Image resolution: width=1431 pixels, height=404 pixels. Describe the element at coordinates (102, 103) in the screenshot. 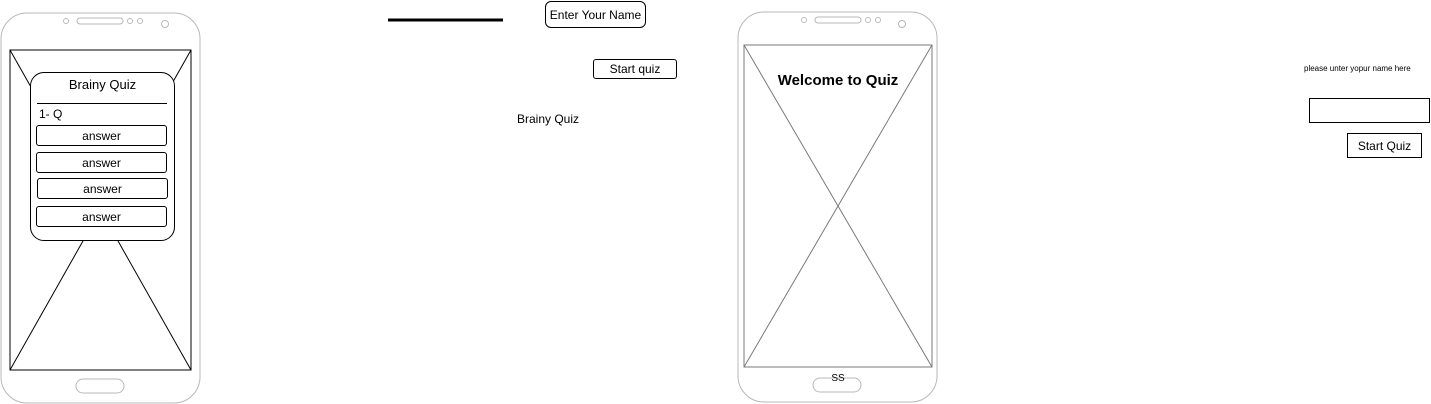

I see `title-divider` at that location.